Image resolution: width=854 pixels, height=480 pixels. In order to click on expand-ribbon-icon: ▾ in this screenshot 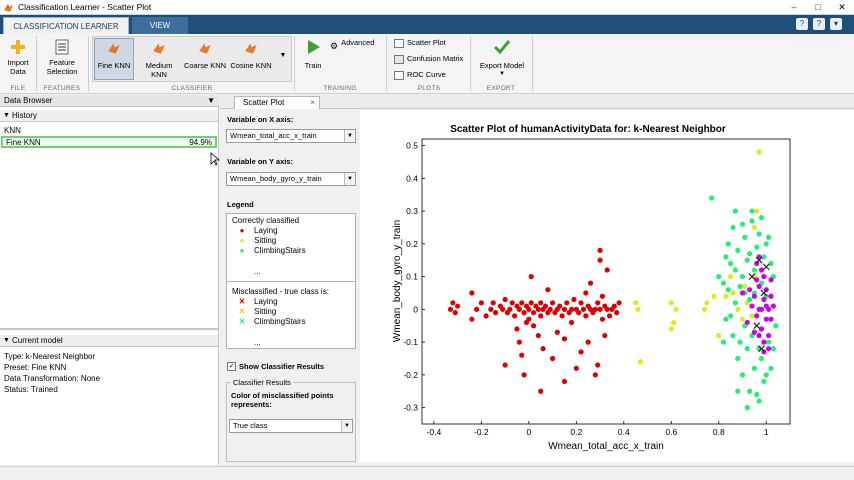, I will do `click(836, 24)`.